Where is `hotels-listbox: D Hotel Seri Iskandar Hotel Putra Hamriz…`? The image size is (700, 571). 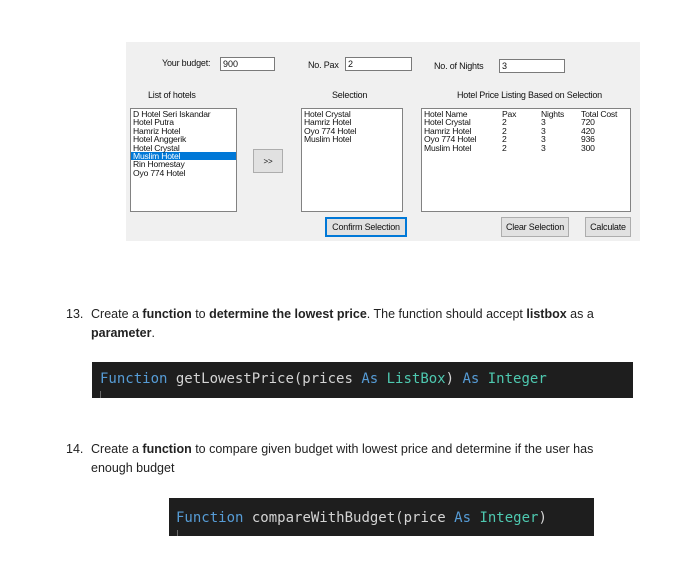
hotels-listbox: D Hotel Seri Iskandar Hotel Putra Hamriz… is located at coordinates (183, 160).